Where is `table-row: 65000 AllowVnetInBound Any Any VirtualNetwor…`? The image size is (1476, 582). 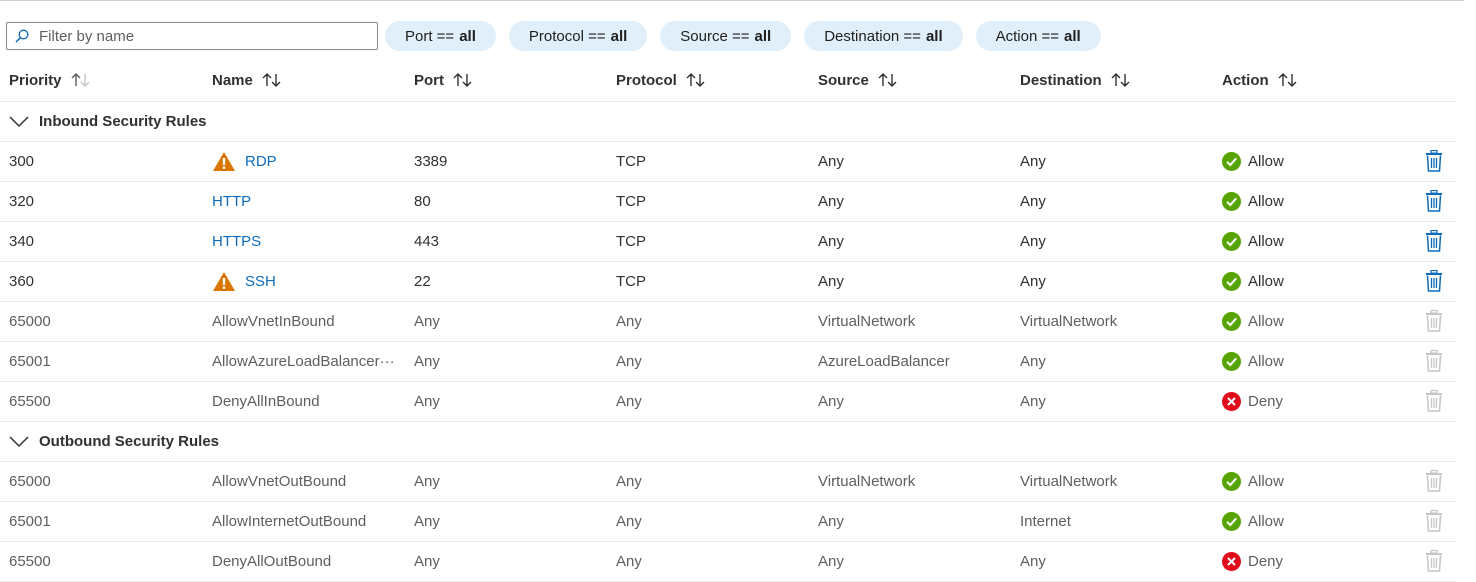 table-row: 65000 AllowVnetInBound Any Any VirtualNetwor… is located at coordinates (728, 322).